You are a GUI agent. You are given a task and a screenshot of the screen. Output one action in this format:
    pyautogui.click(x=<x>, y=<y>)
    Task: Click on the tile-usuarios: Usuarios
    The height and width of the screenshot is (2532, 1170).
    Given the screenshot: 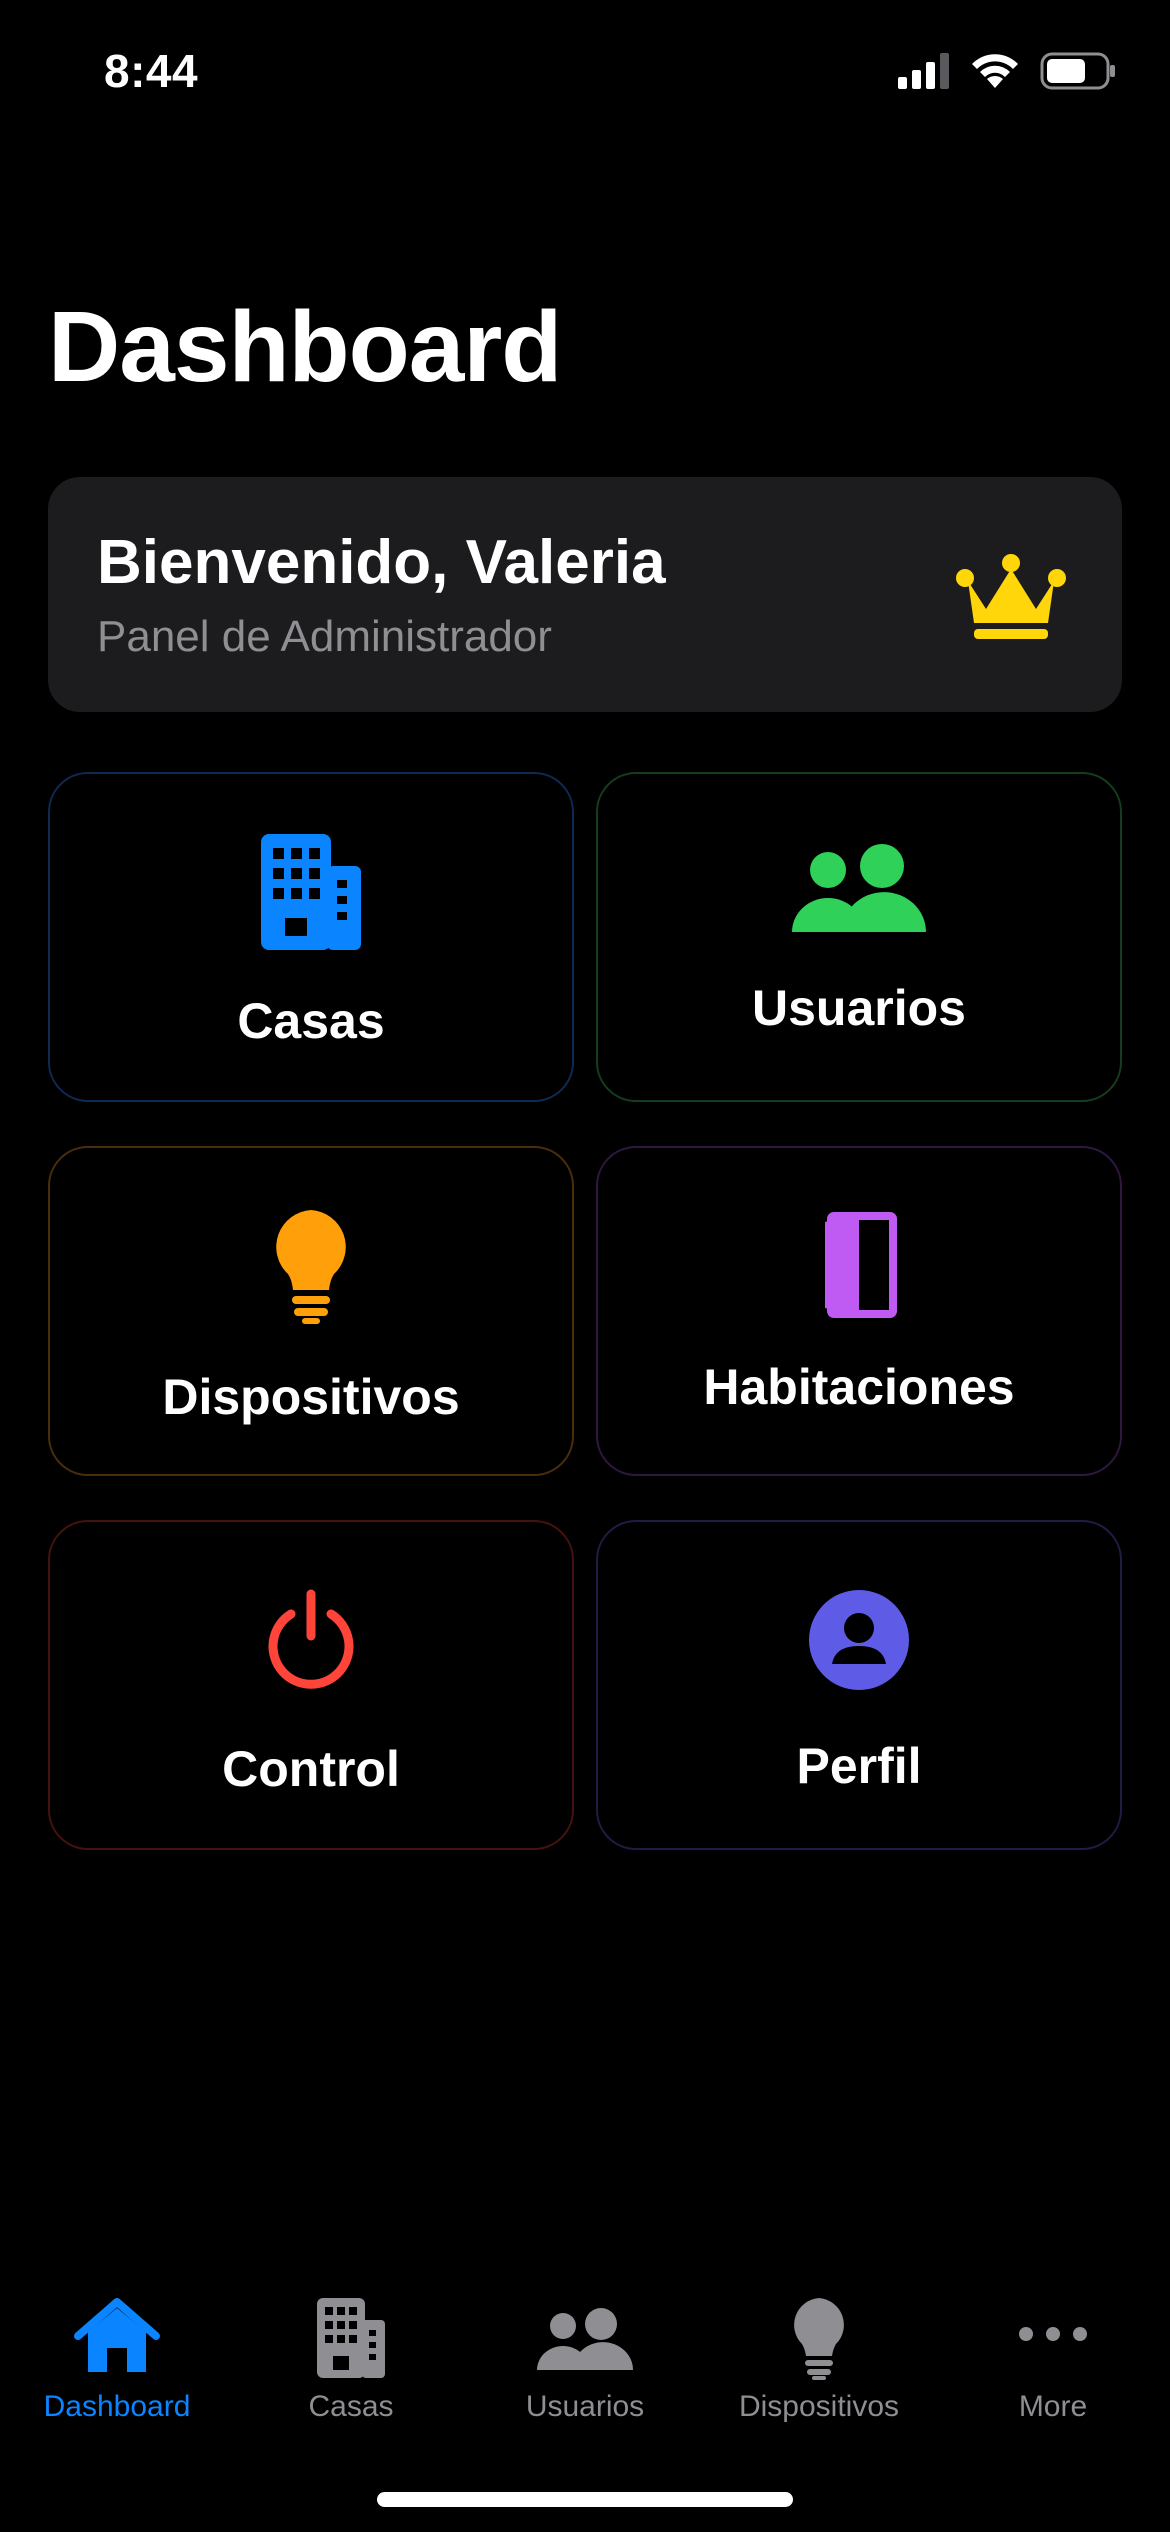 What is the action you would take?
    pyautogui.click(x=859, y=937)
    